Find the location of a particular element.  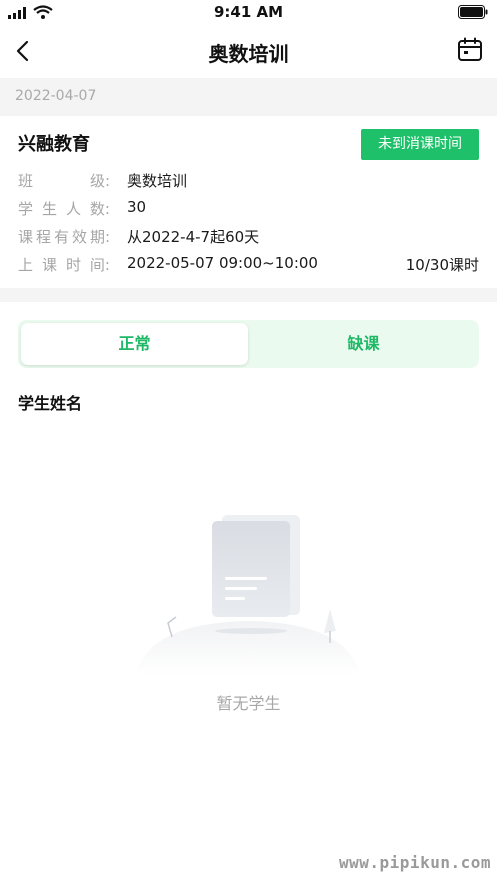

date-label: 2022-04-07 is located at coordinates (56, 96).